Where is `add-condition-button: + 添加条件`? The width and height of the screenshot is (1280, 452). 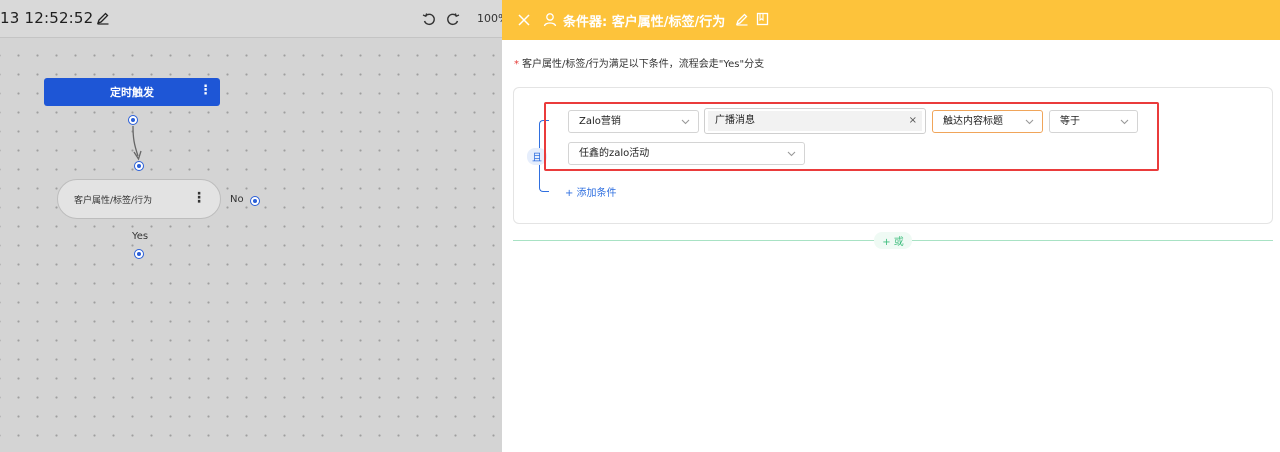 add-condition-button: + 添加条件 is located at coordinates (591, 191).